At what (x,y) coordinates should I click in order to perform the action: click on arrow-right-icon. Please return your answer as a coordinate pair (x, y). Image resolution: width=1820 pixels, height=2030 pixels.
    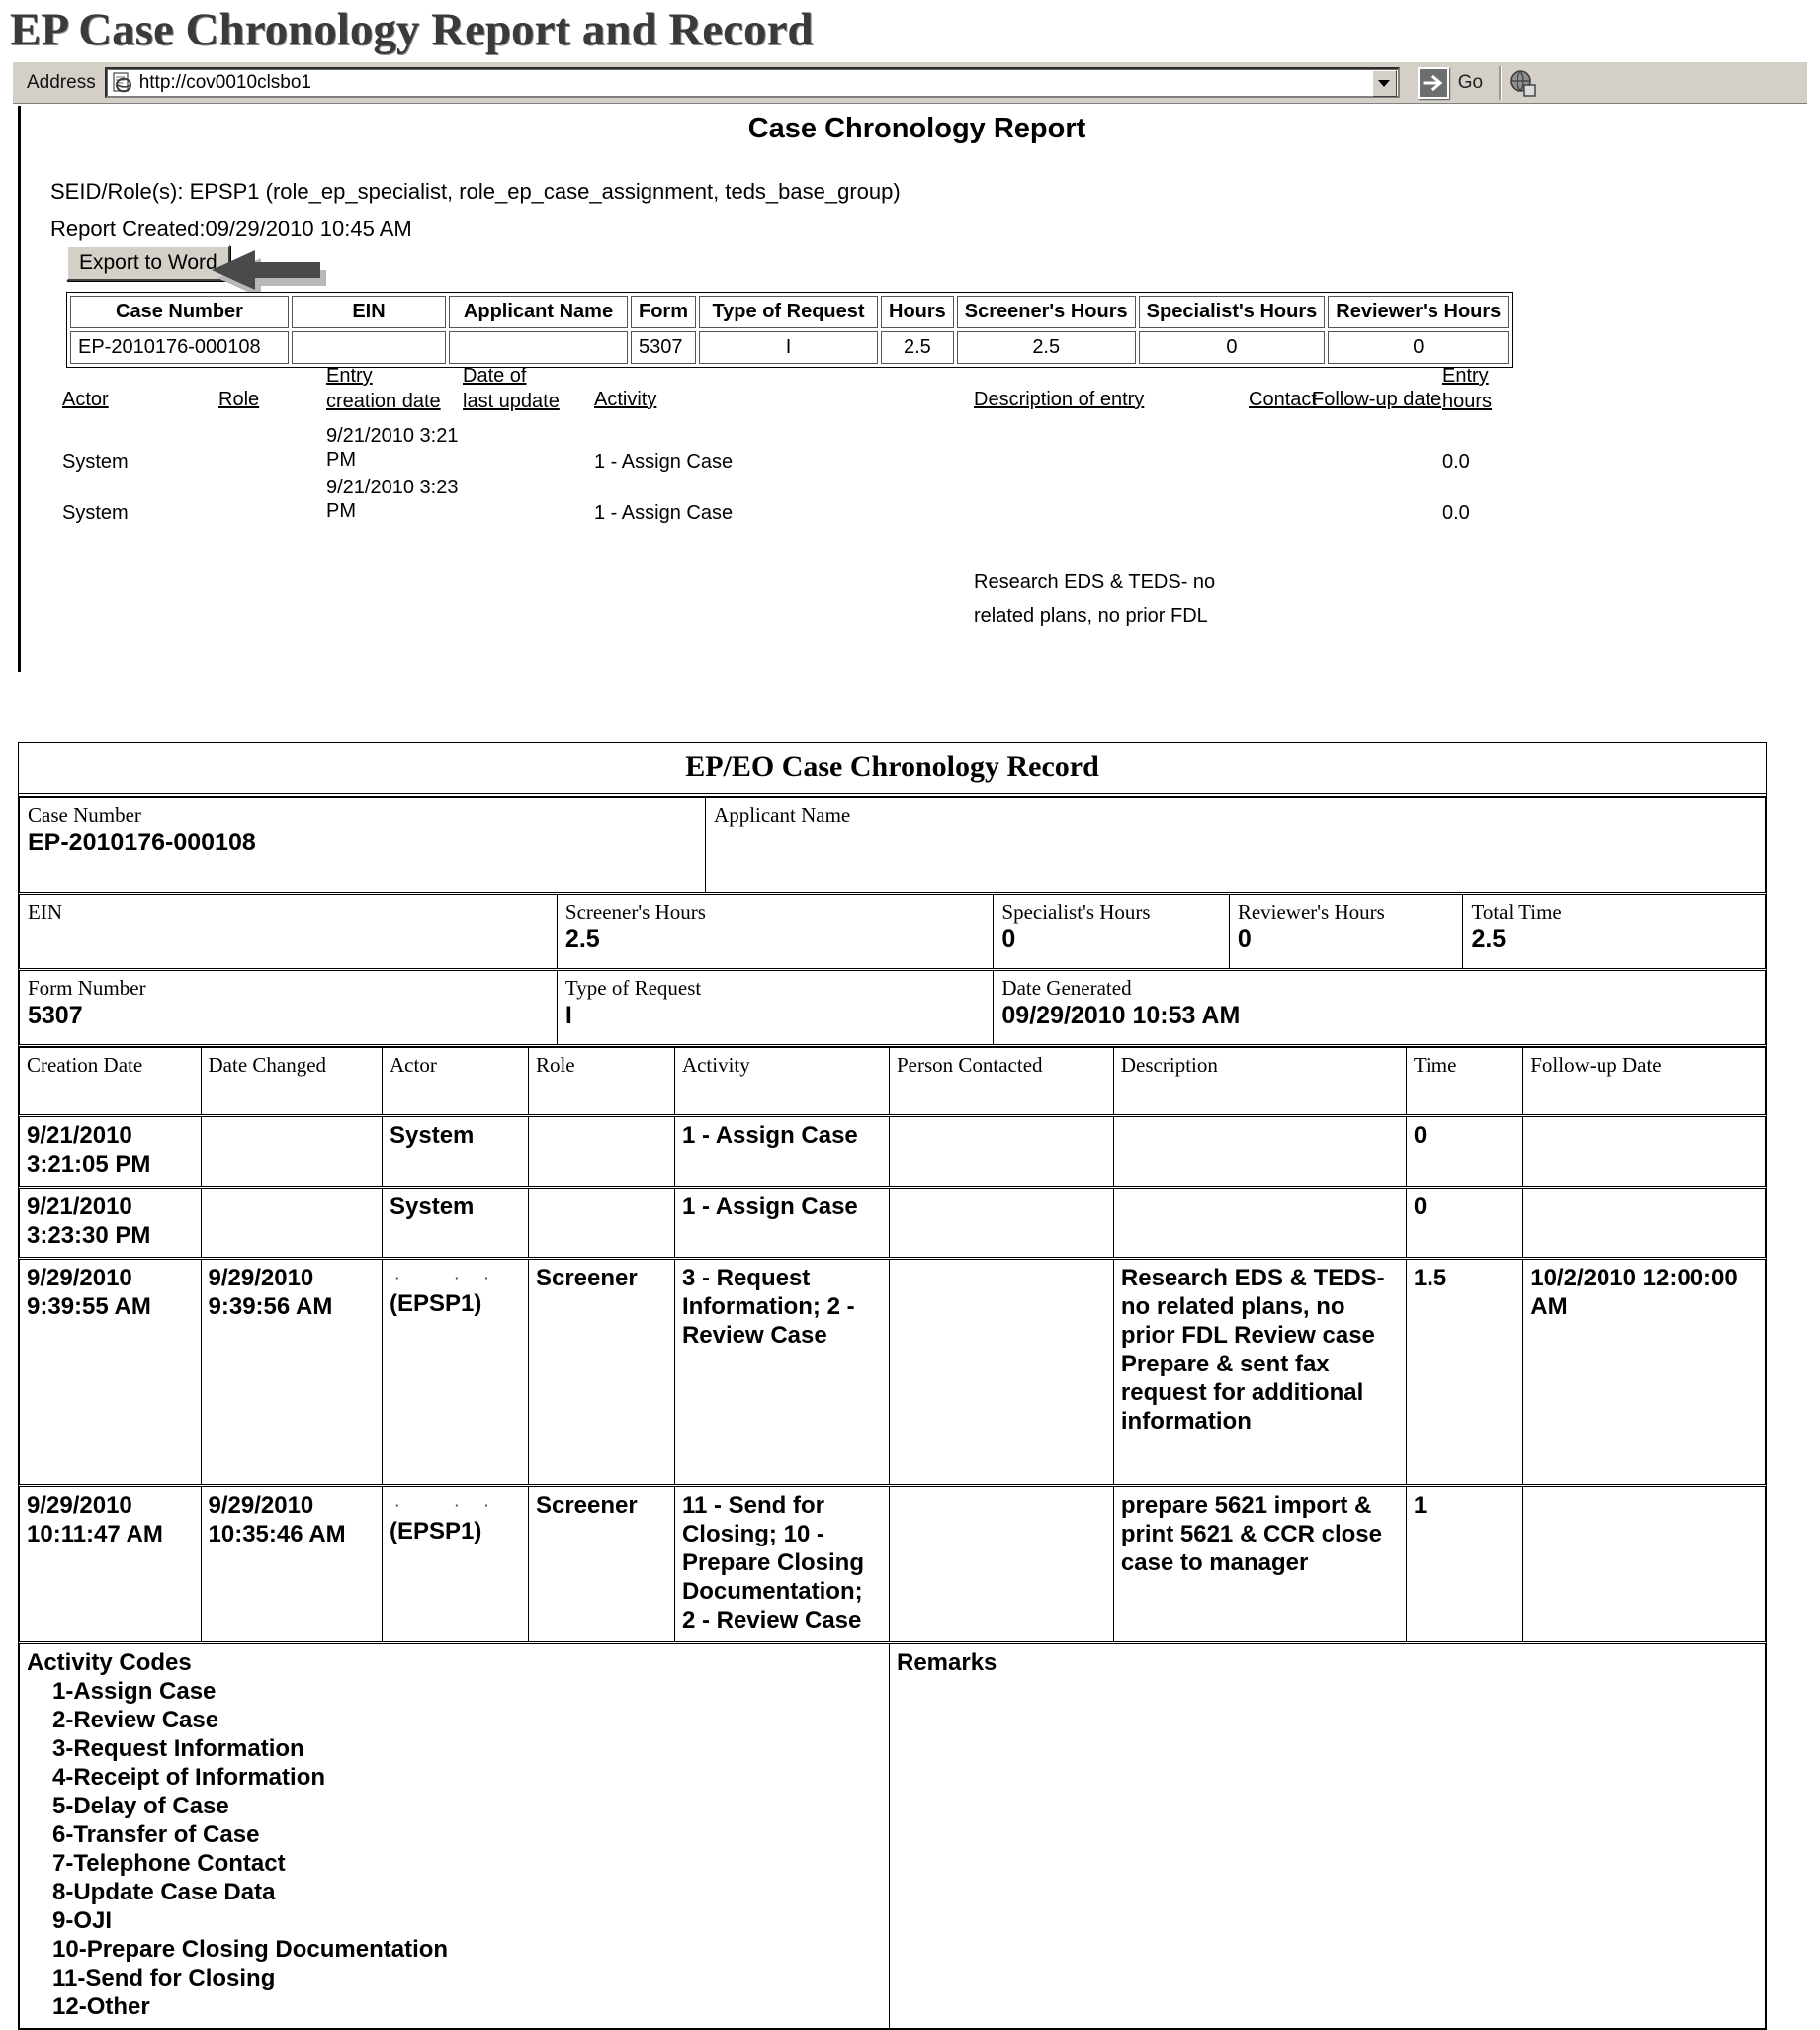
    Looking at the image, I should click on (1433, 82).